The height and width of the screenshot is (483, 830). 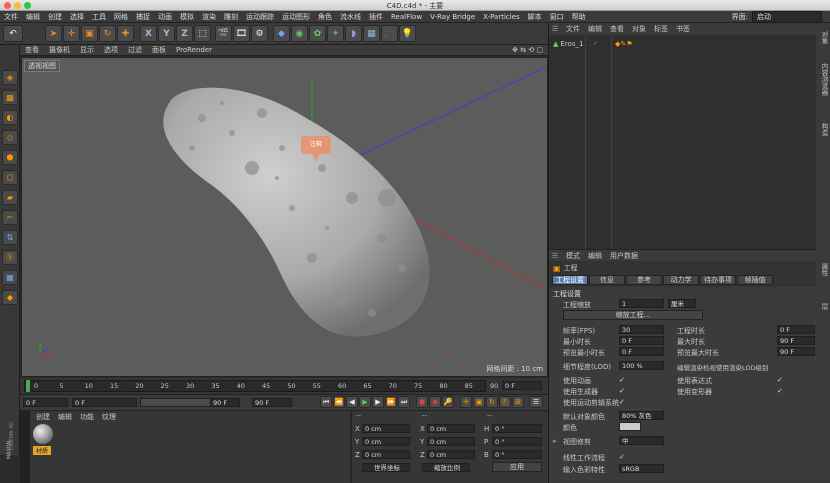 I want to click on am-menu-edit: 编辑, so click(x=595, y=256).